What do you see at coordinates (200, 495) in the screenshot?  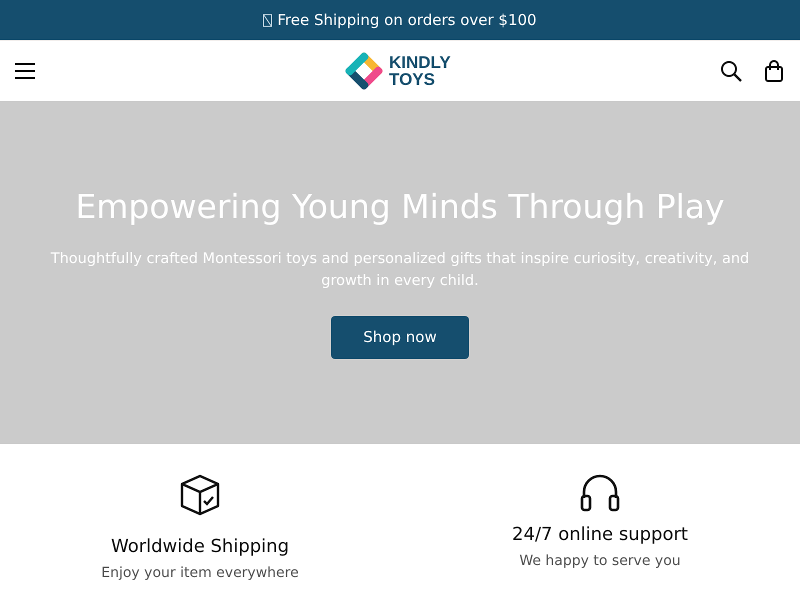 I see `box-check-icon` at bounding box center [200, 495].